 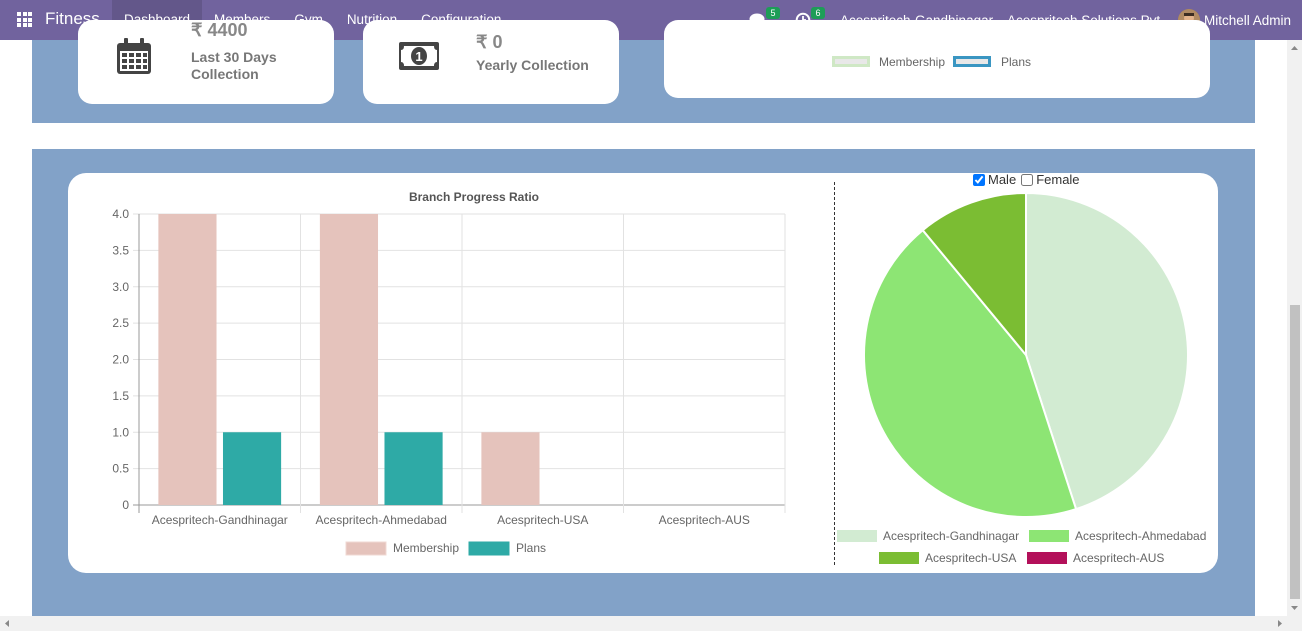 What do you see at coordinates (220, 520) in the screenshot?
I see `x-tick-label: Acespritech-Gandhinagar` at bounding box center [220, 520].